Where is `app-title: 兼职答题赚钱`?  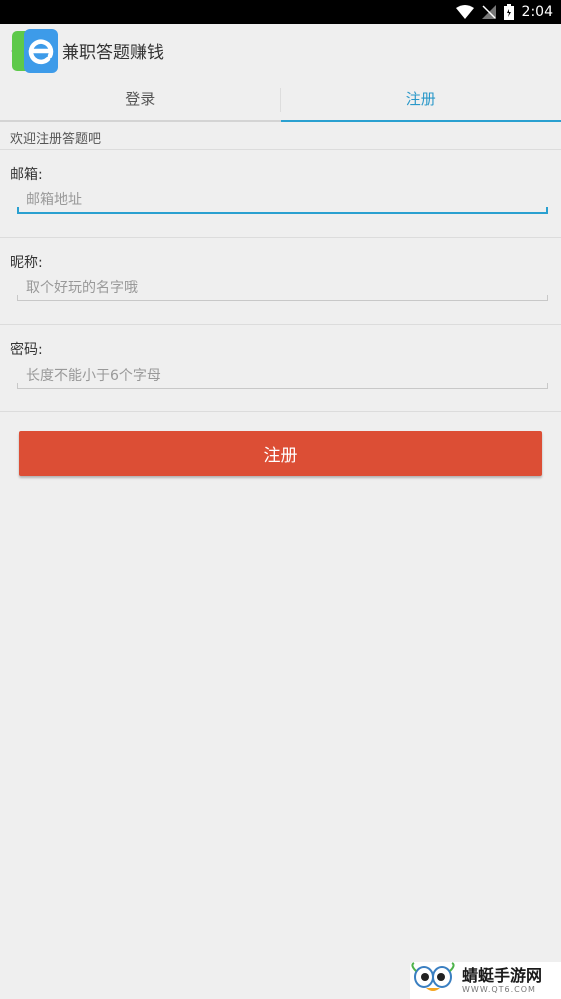
app-title: 兼职答题赚钱 is located at coordinates (113, 52).